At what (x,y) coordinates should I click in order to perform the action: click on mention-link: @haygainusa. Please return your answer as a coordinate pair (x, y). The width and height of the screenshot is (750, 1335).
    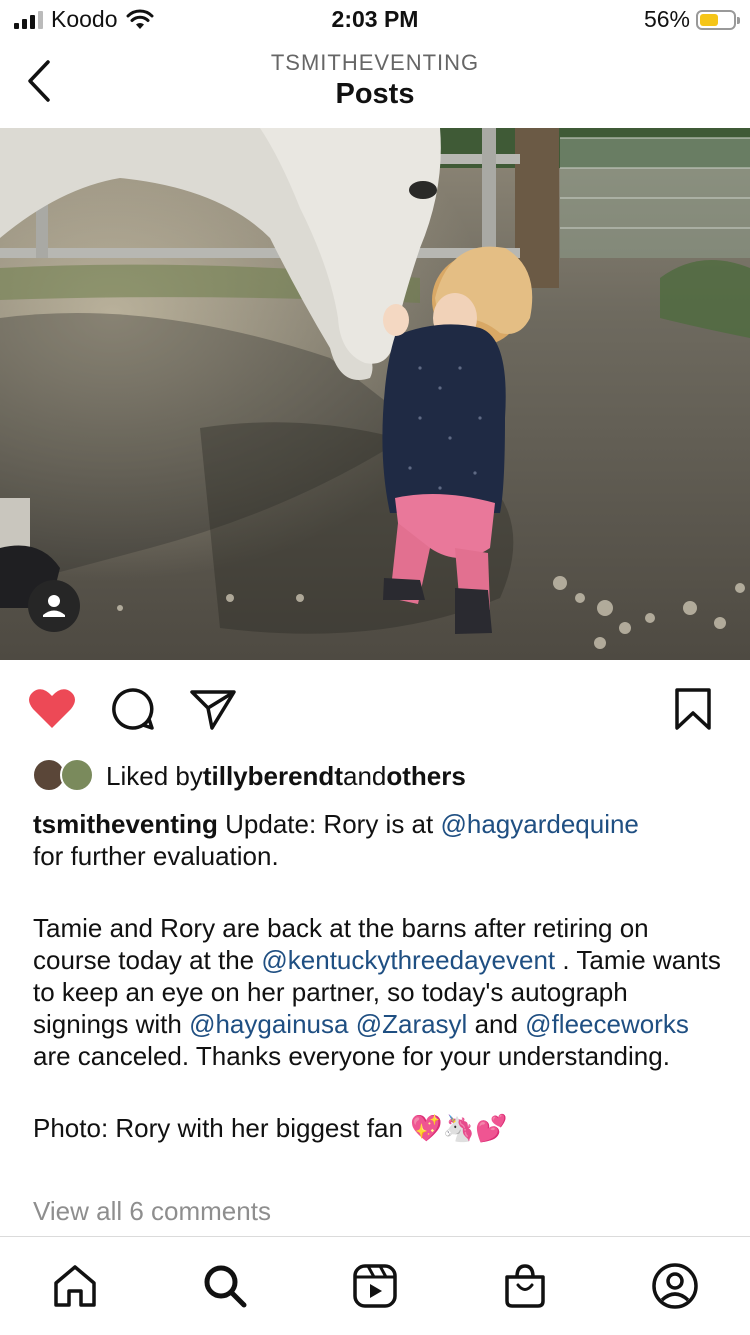
    Looking at the image, I should click on (268, 1024).